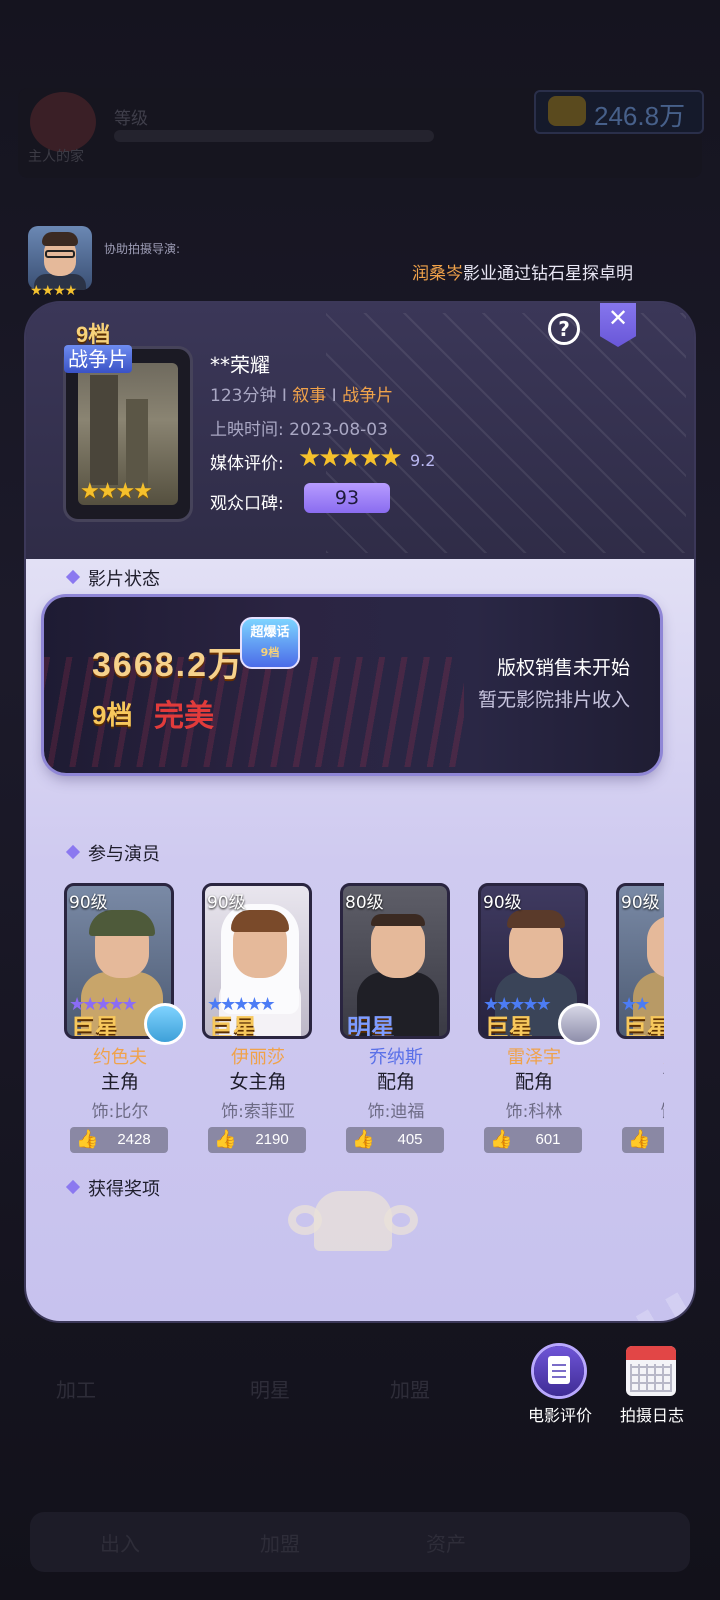 Image resolution: width=720 pixels, height=1600 pixels. Describe the element at coordinates (184, 716) in the screenshot. I see `result-label: 完美` at that location.